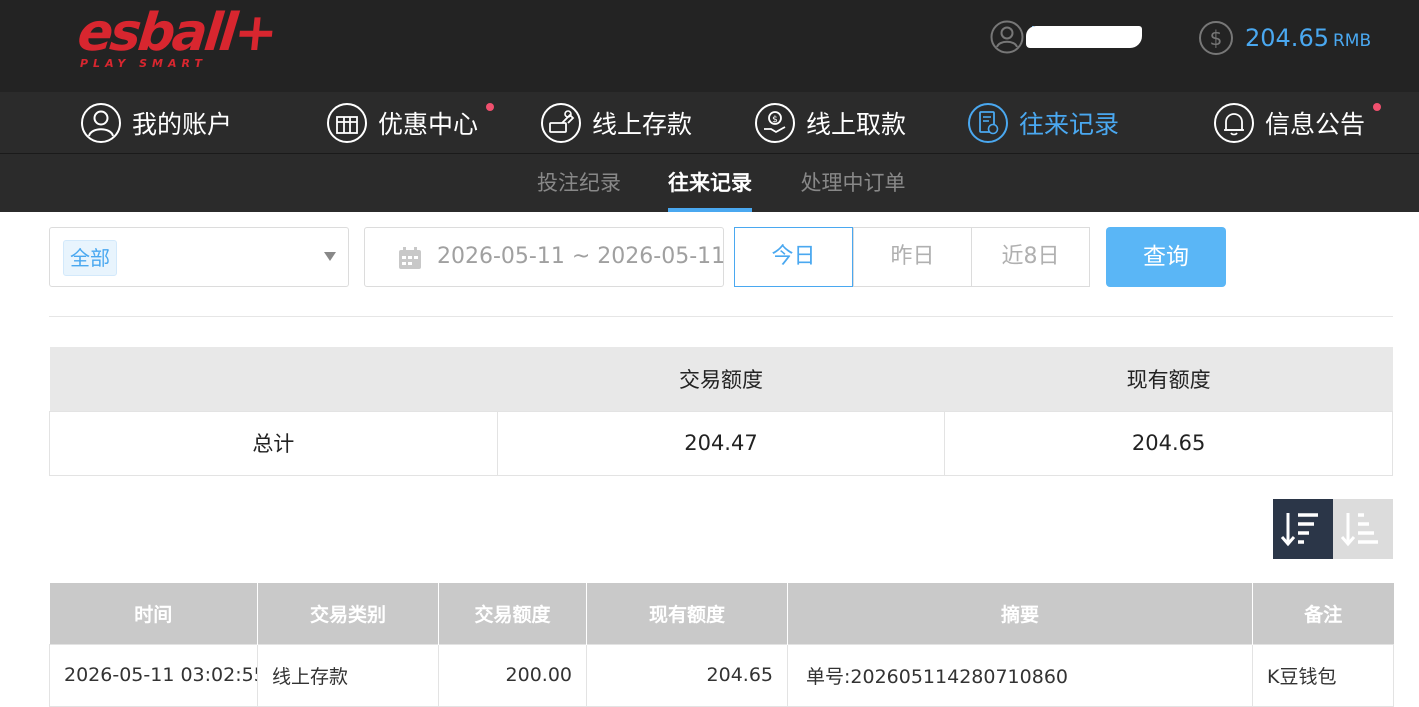 This screenshot has width=1419, height=707. Describe the element at coordinates (687, 613) in the screenshot. I see `col-header-balance: 现有额度` at that location.